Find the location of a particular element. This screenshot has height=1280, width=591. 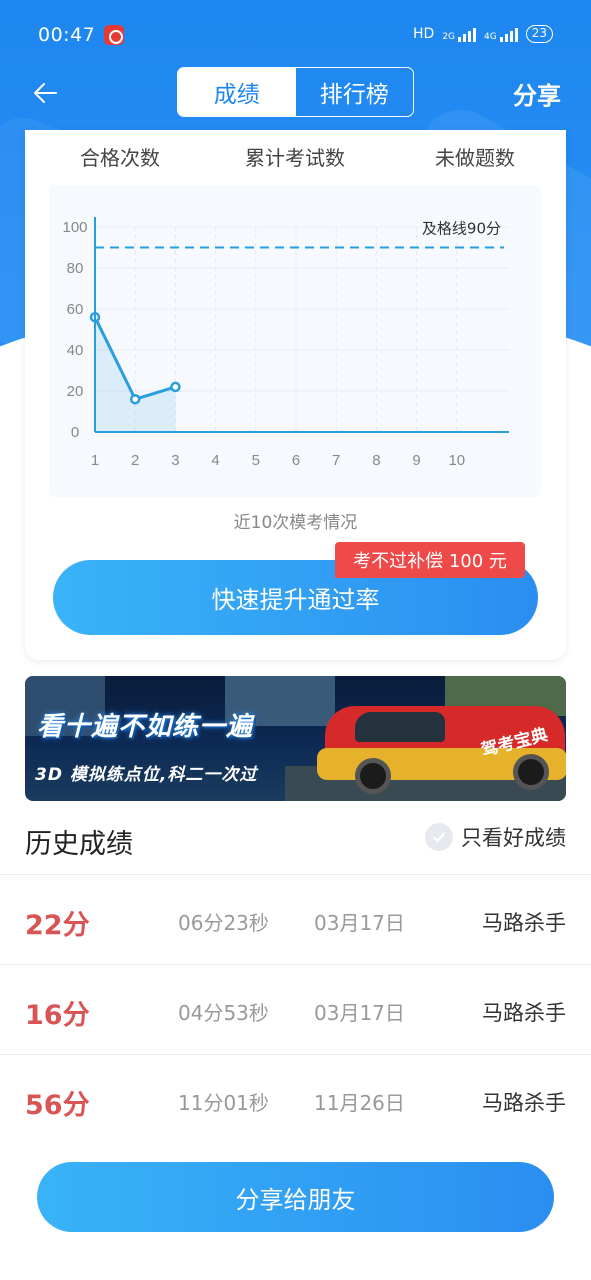

stat-exam-count: 累计考试数 is located at coordinates (295, 156).